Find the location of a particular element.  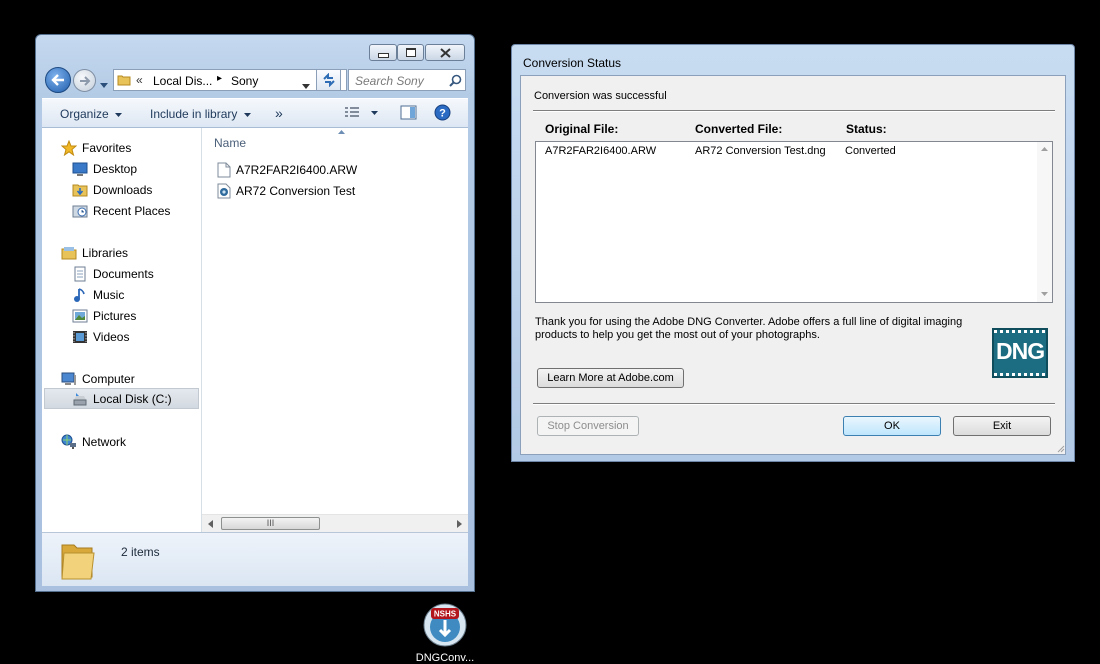

preview-pane-button is located at coordinates (408, 114).